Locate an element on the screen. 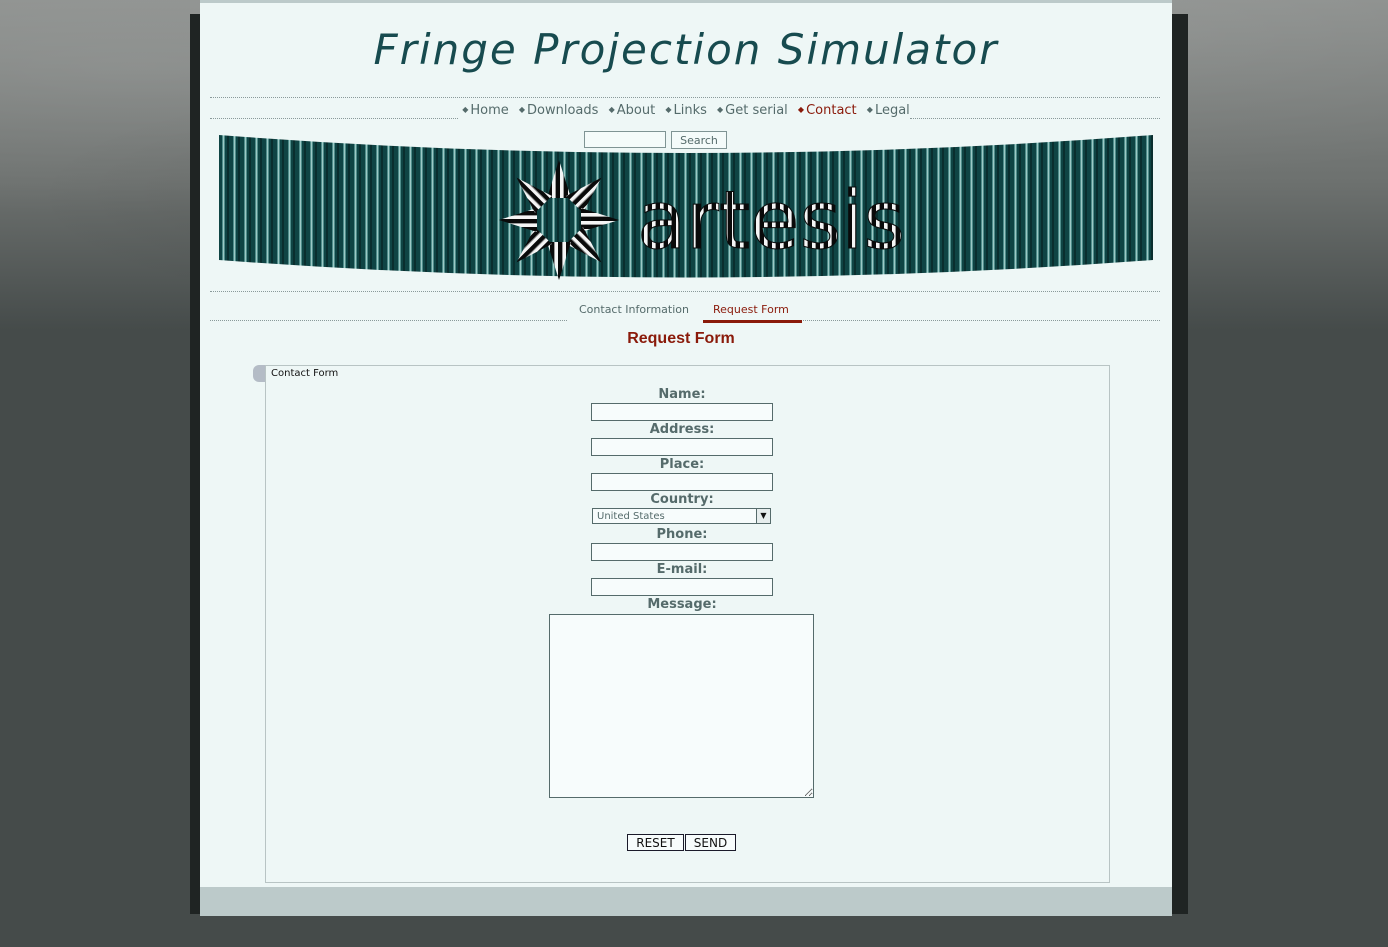 This screenshot has width=1388, height=947. footer-bar is located at coordinates (686, 901).